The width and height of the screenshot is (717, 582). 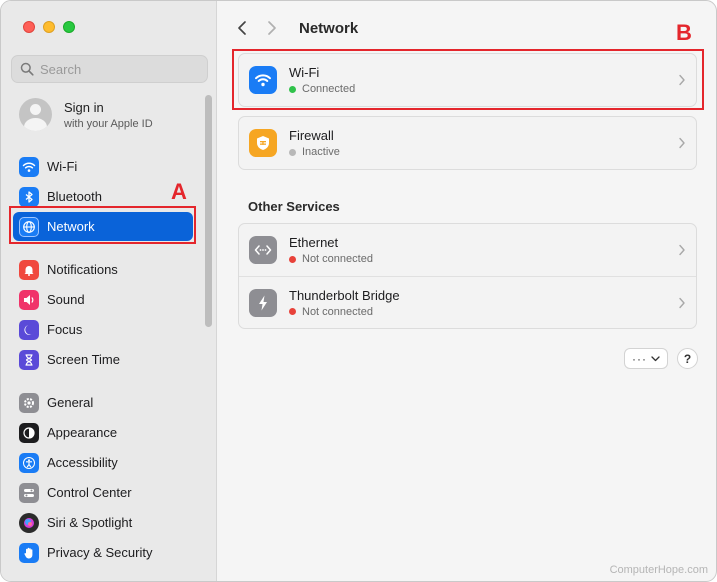 I want to click on sidebar-item-label: Notifications, so click(x=82, y=269).